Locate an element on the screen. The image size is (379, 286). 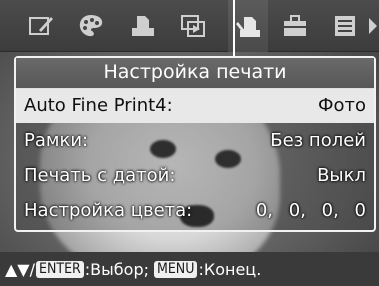
menu-row-color-adjust: Настройка цвета: 0, 0, 0, 0 is located at coordinates (195, 210).